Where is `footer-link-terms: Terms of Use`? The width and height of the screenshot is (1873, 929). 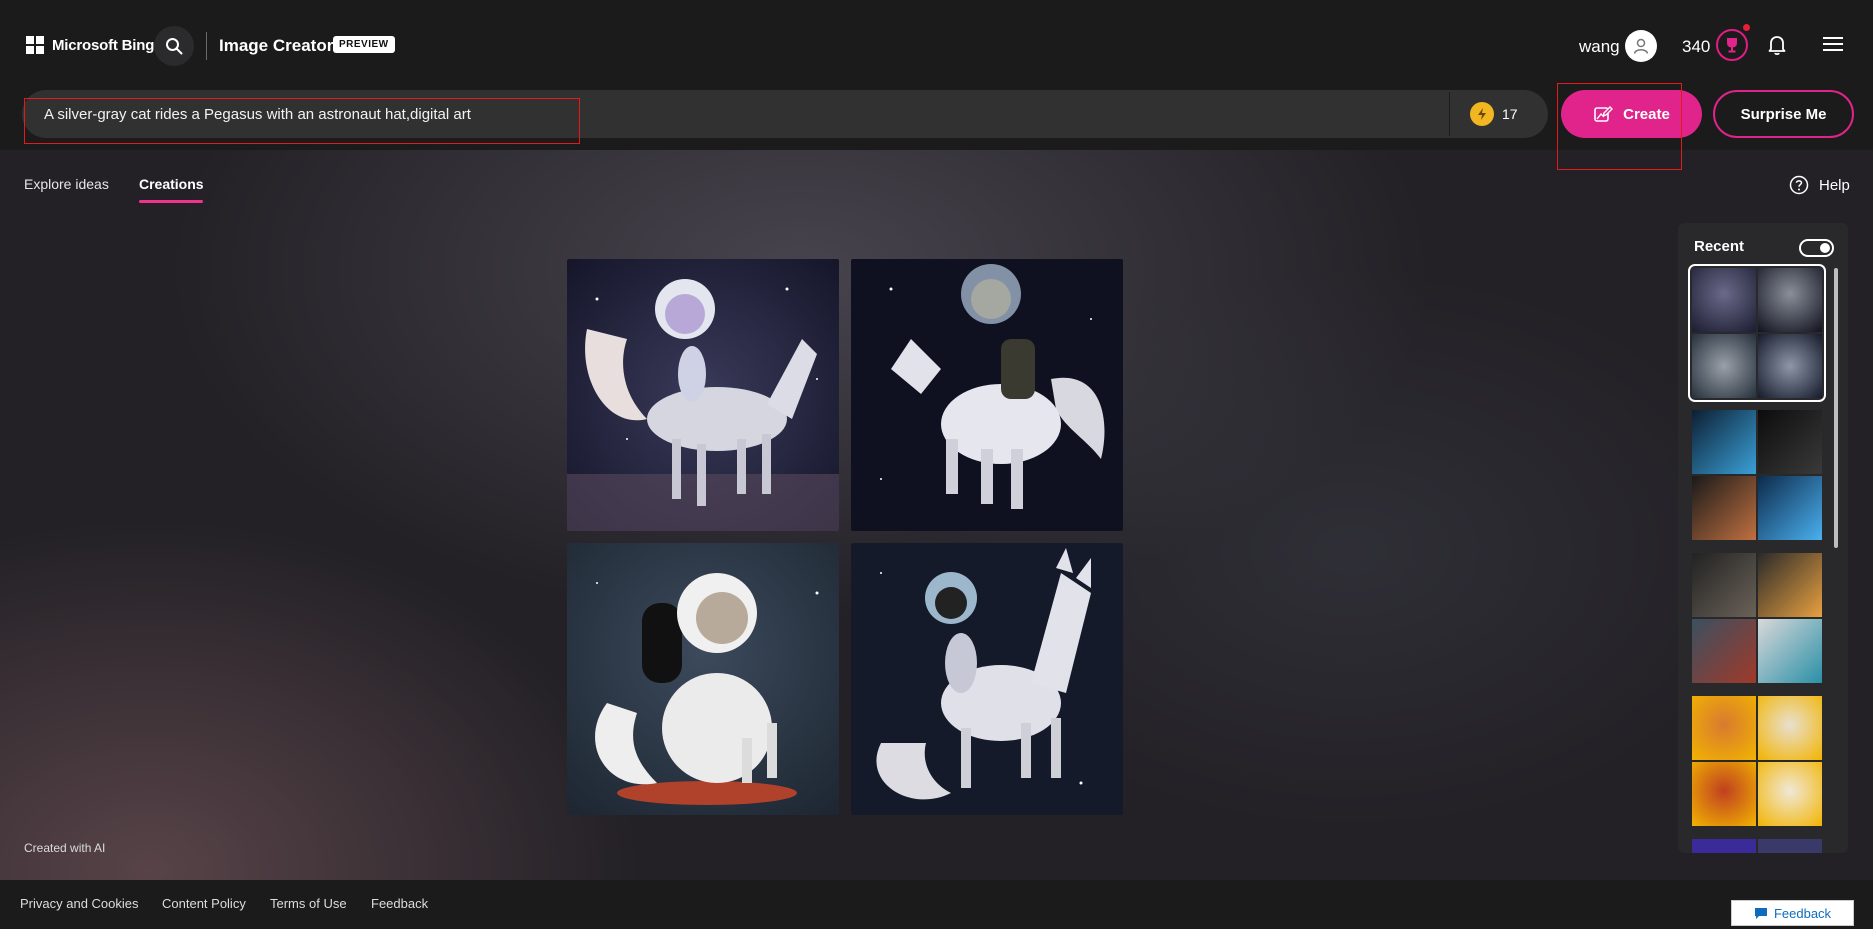 footer-link-terms: Terms of Use is located at coordinates (308, 903).